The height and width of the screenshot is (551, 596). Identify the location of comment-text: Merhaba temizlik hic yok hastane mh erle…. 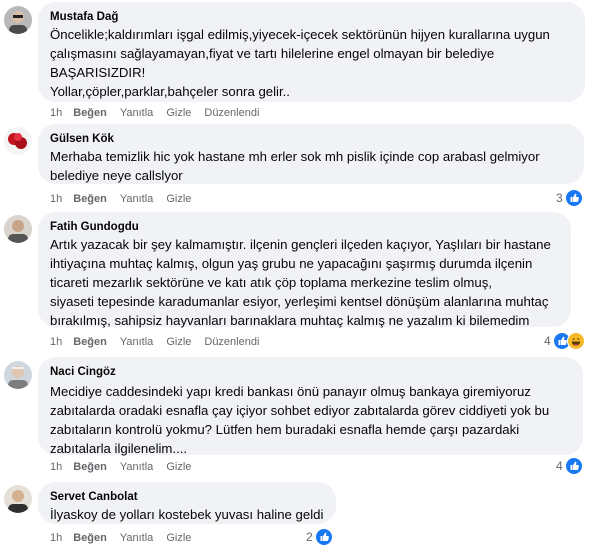
(295, 166).